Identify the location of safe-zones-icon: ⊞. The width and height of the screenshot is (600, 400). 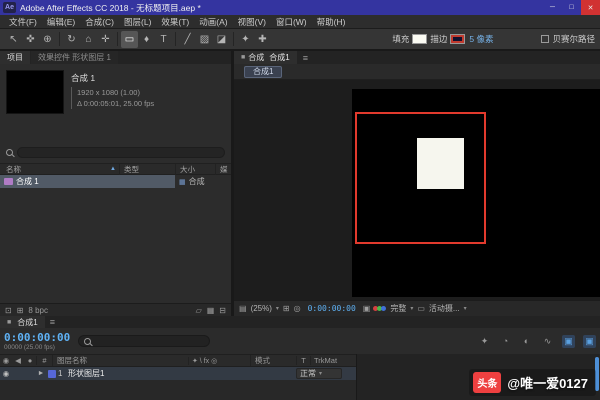
(286, 308).